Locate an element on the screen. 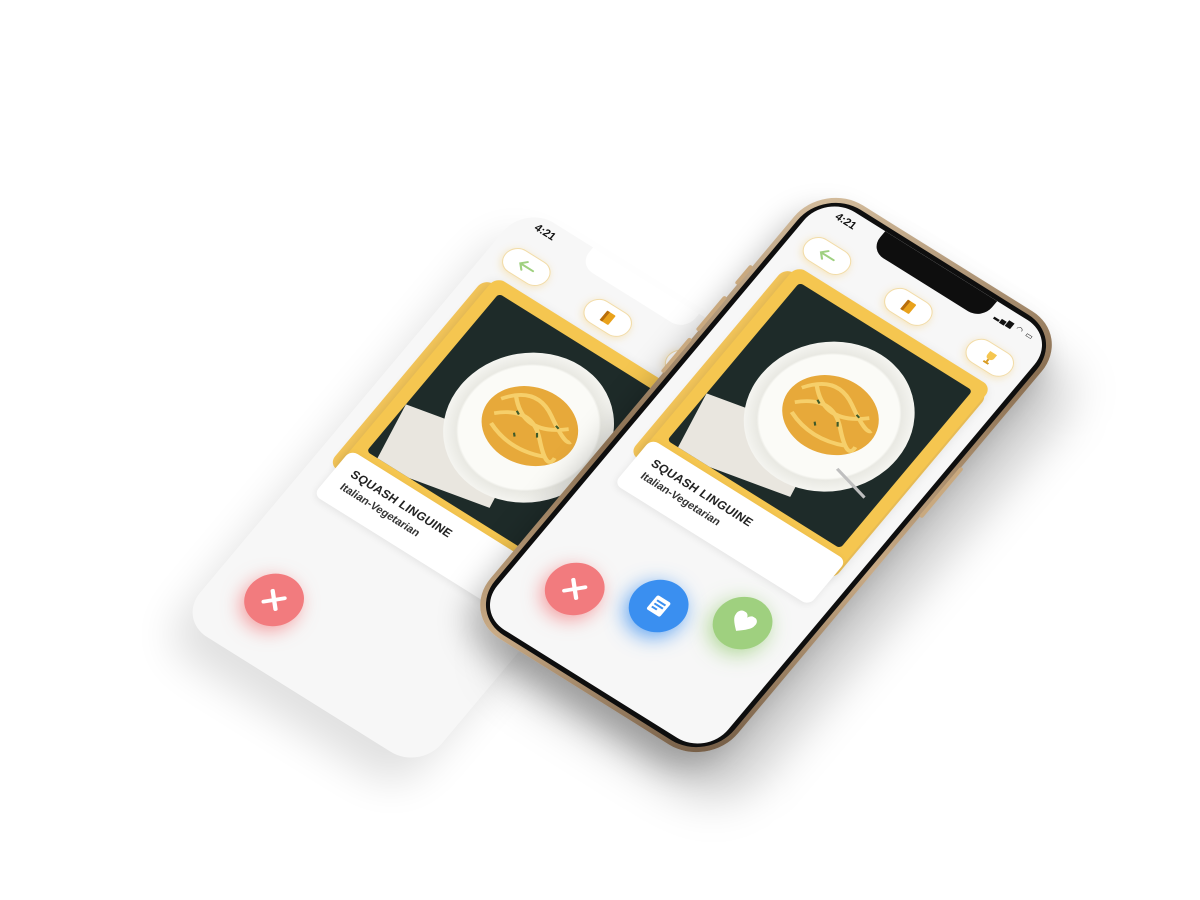 Image resolution: width=1200 pixels, height=900 pixels. like-button is located at coordinates (742, 623).